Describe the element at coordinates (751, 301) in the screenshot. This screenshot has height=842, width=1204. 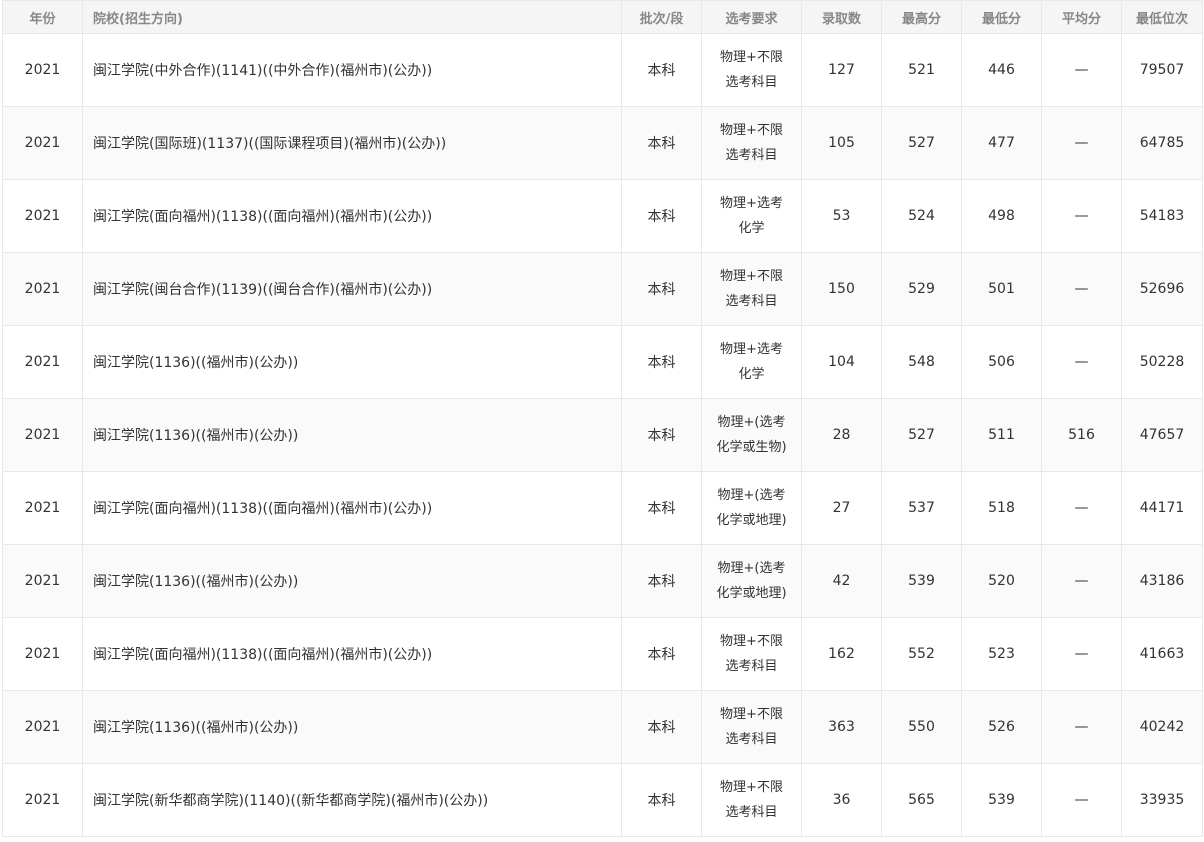
I see `requirement-line-2: 选考科目` at that location.